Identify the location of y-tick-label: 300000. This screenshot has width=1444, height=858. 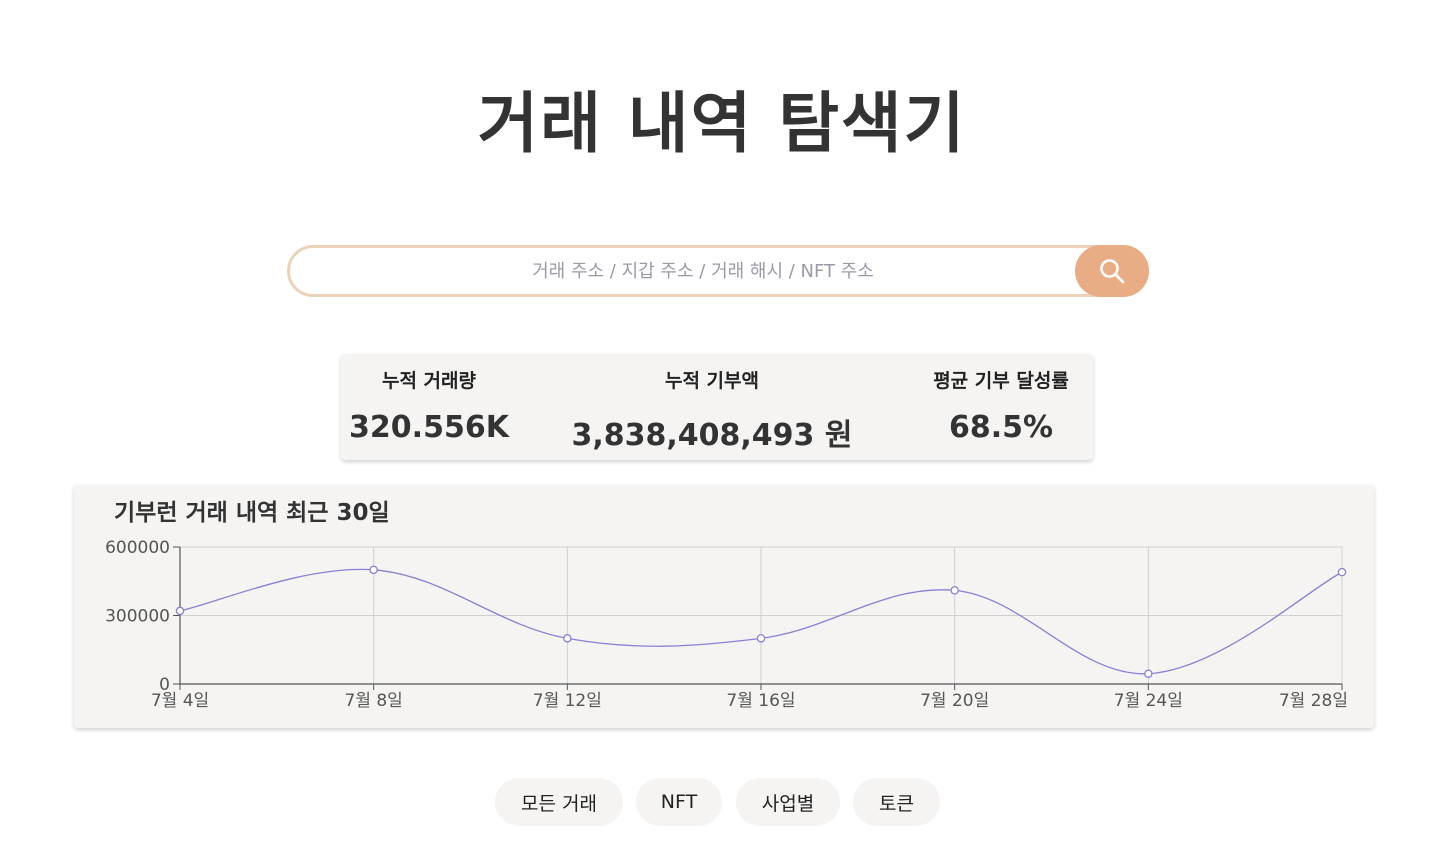
(137, 617).